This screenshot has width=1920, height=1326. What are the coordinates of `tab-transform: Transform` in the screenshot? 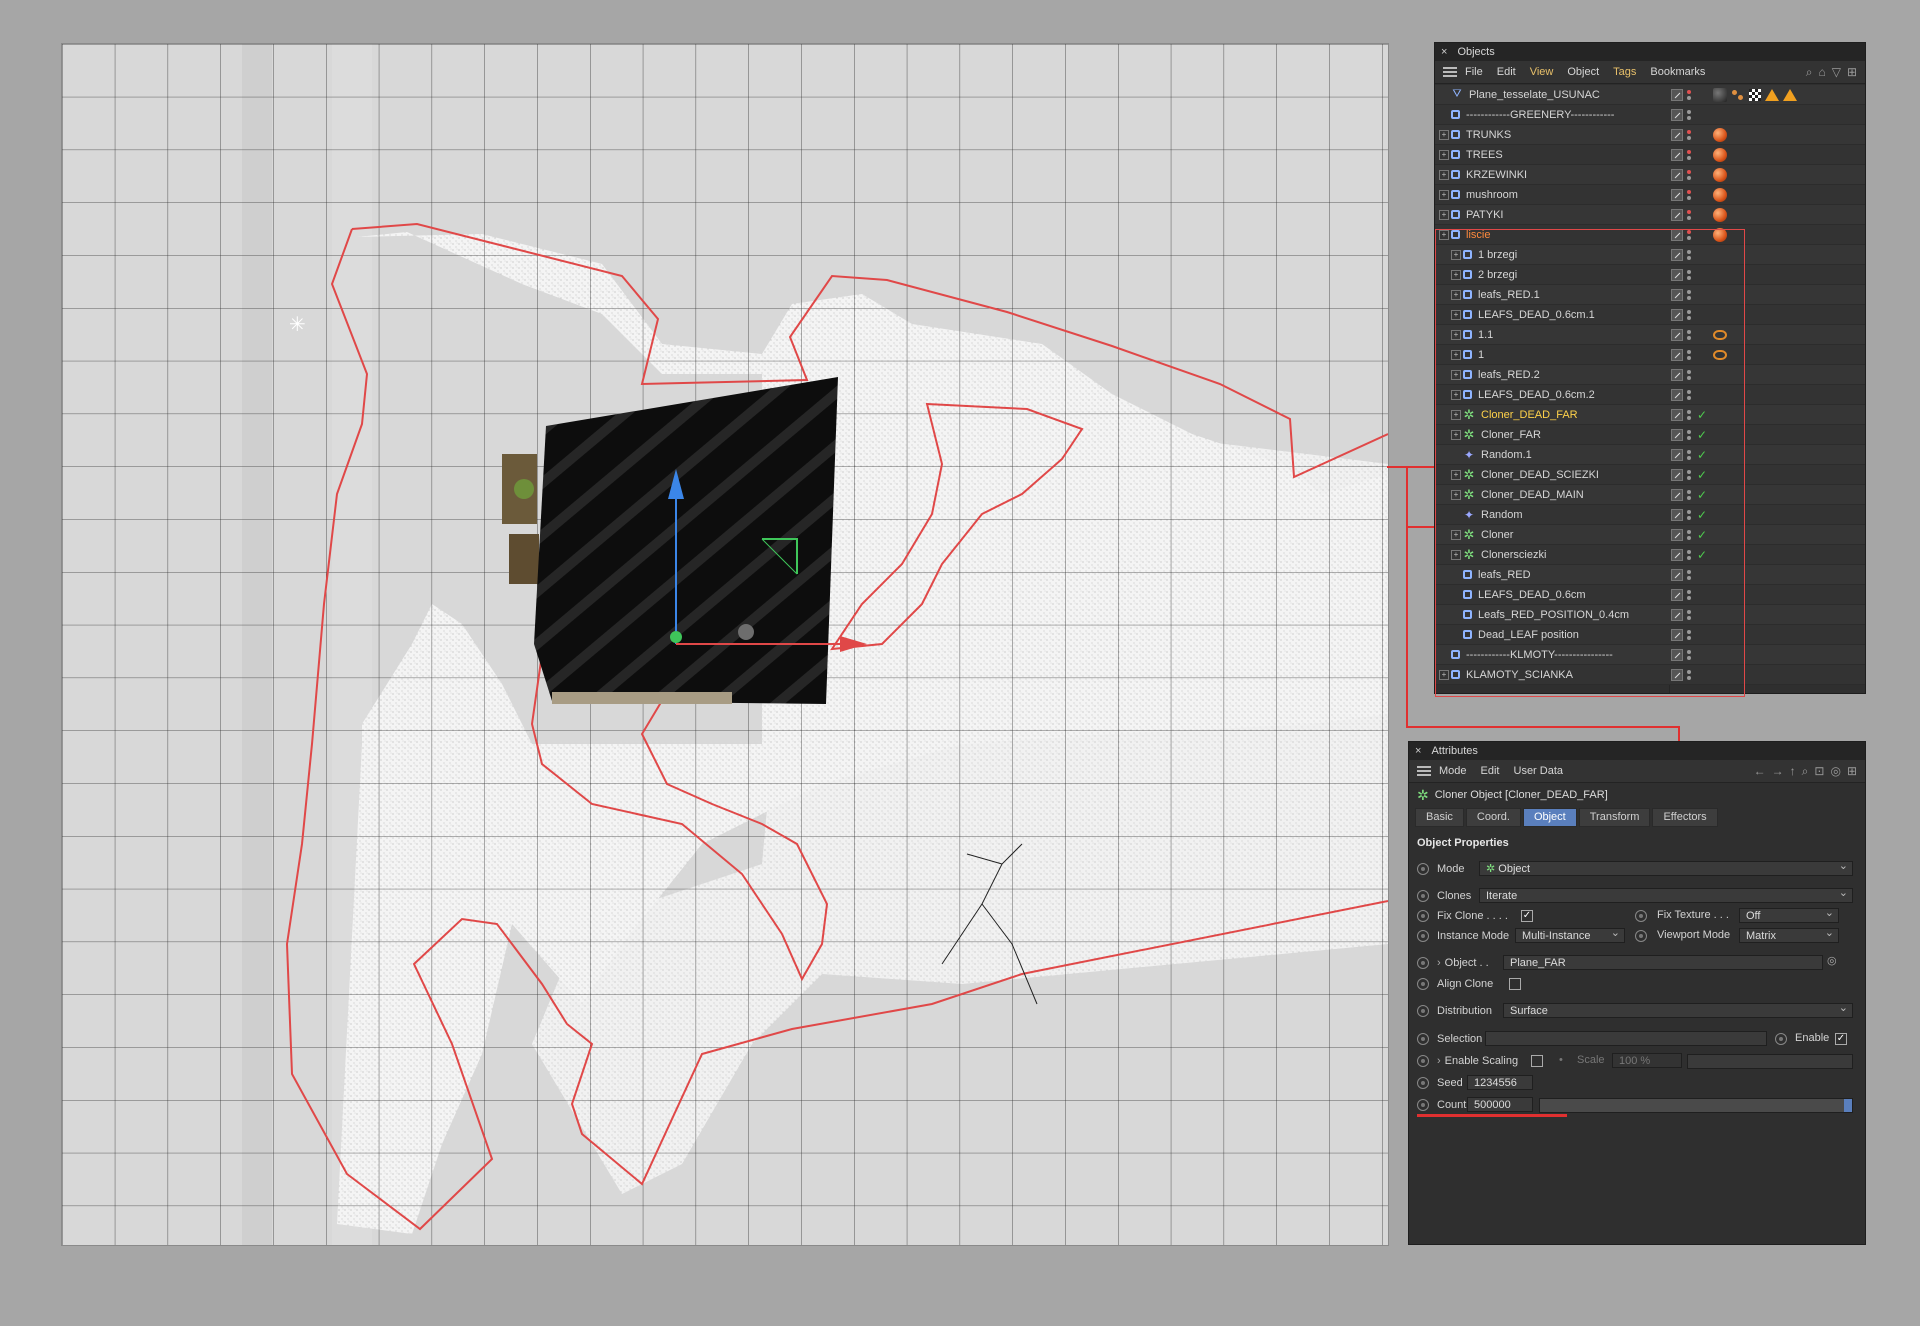 It's located at (1614, 817).